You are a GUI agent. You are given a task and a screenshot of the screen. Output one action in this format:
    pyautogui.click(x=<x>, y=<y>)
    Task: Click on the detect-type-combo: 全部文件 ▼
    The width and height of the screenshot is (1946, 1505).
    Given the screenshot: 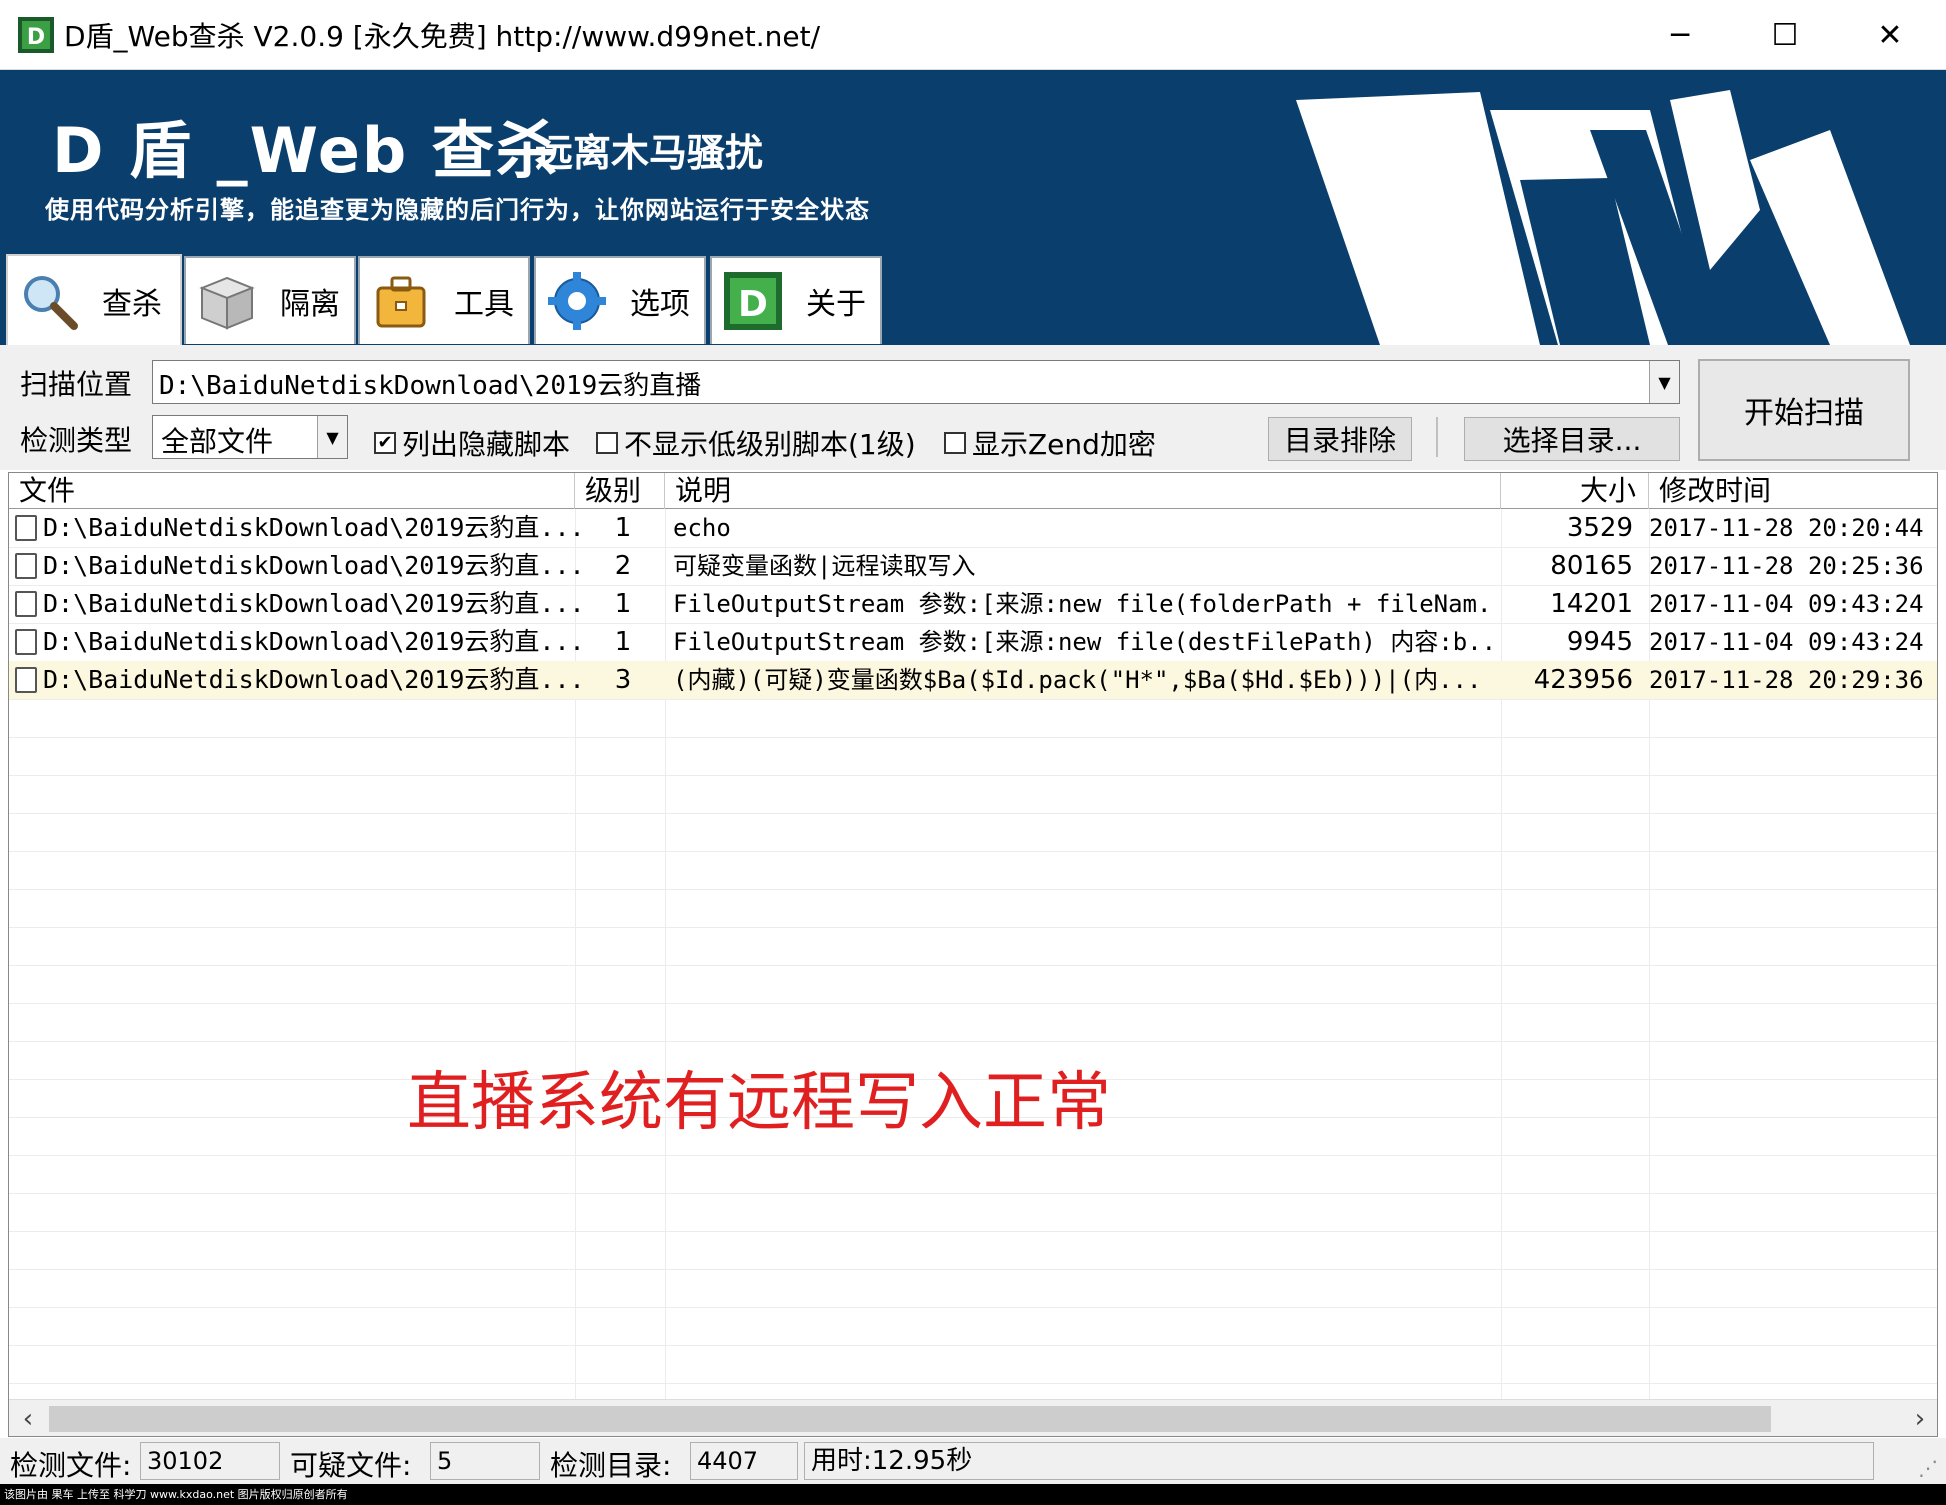 What is the action you would take?
    pyautogui.click(x=250, y=437)
    